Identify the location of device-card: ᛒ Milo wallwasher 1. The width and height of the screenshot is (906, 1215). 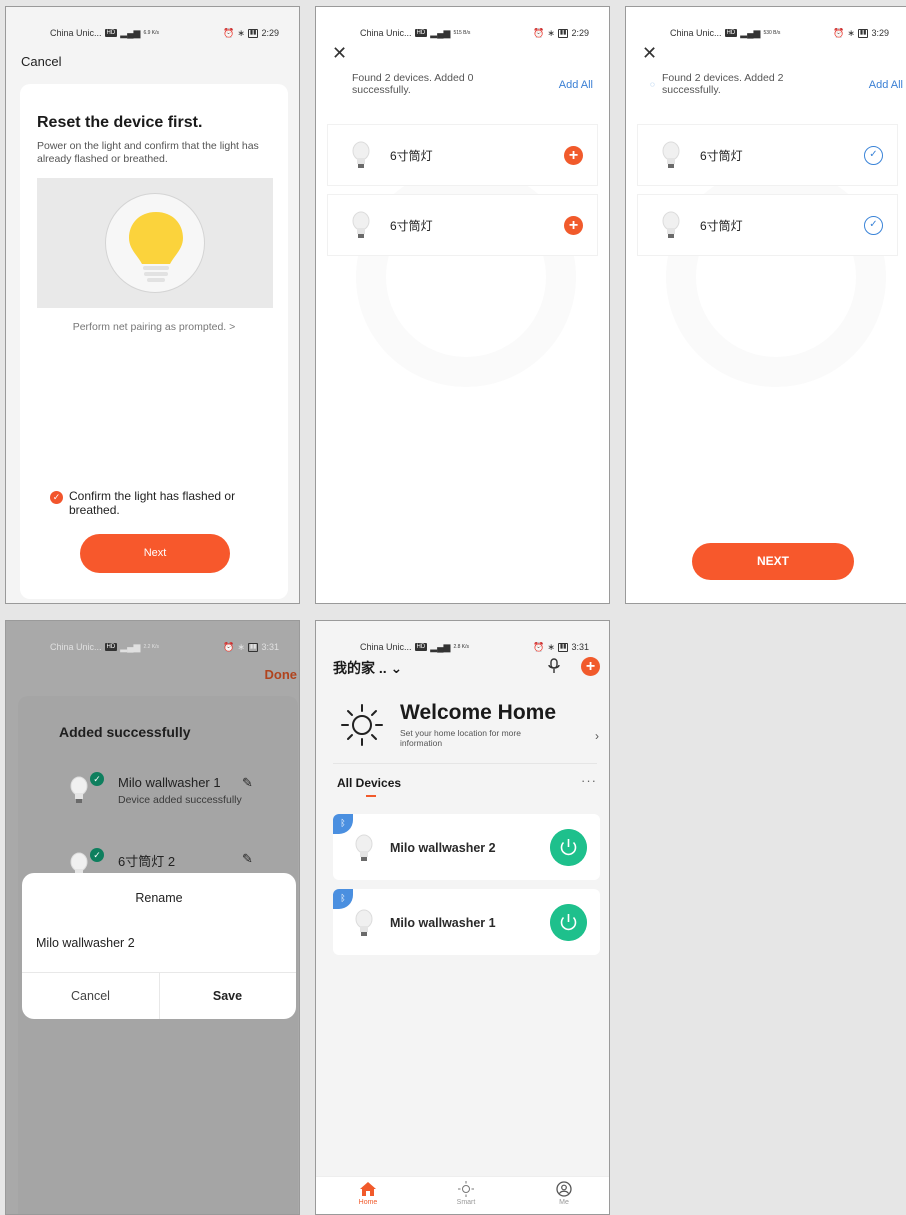
(466, 922).